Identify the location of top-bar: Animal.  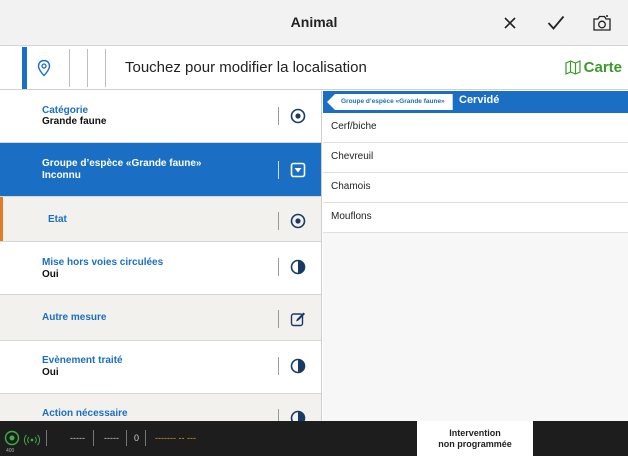
(314, 23).